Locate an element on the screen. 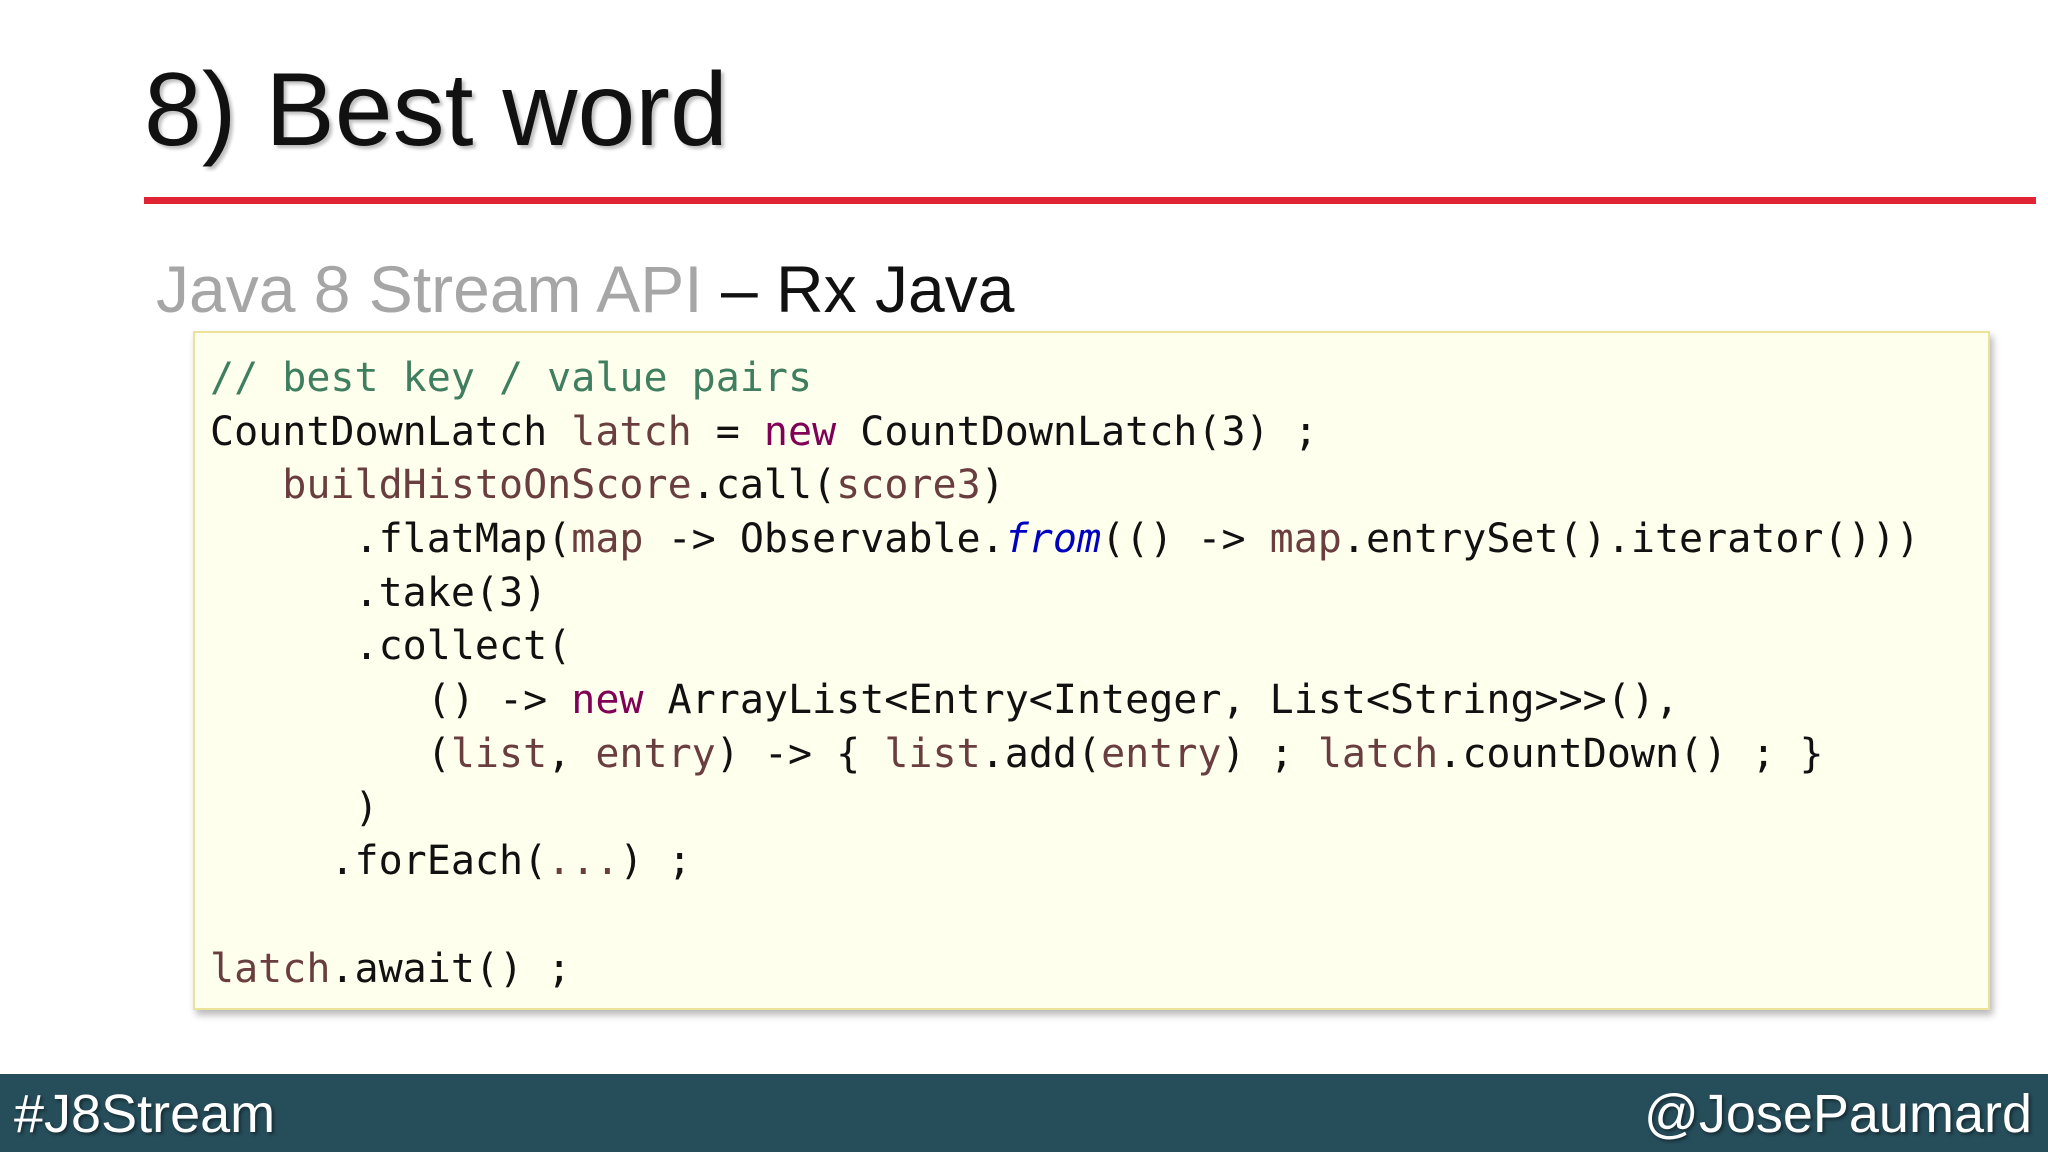 This screenshot has width=2048, height=1152. code-token: // best key / value pairs is located at coordinates (511, 378).